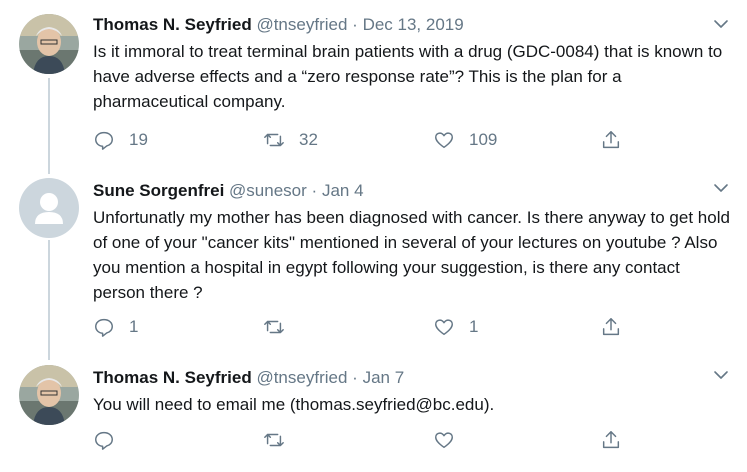 The image size is (747, 472). I want to click on like-count: 109, so click(483, 139).